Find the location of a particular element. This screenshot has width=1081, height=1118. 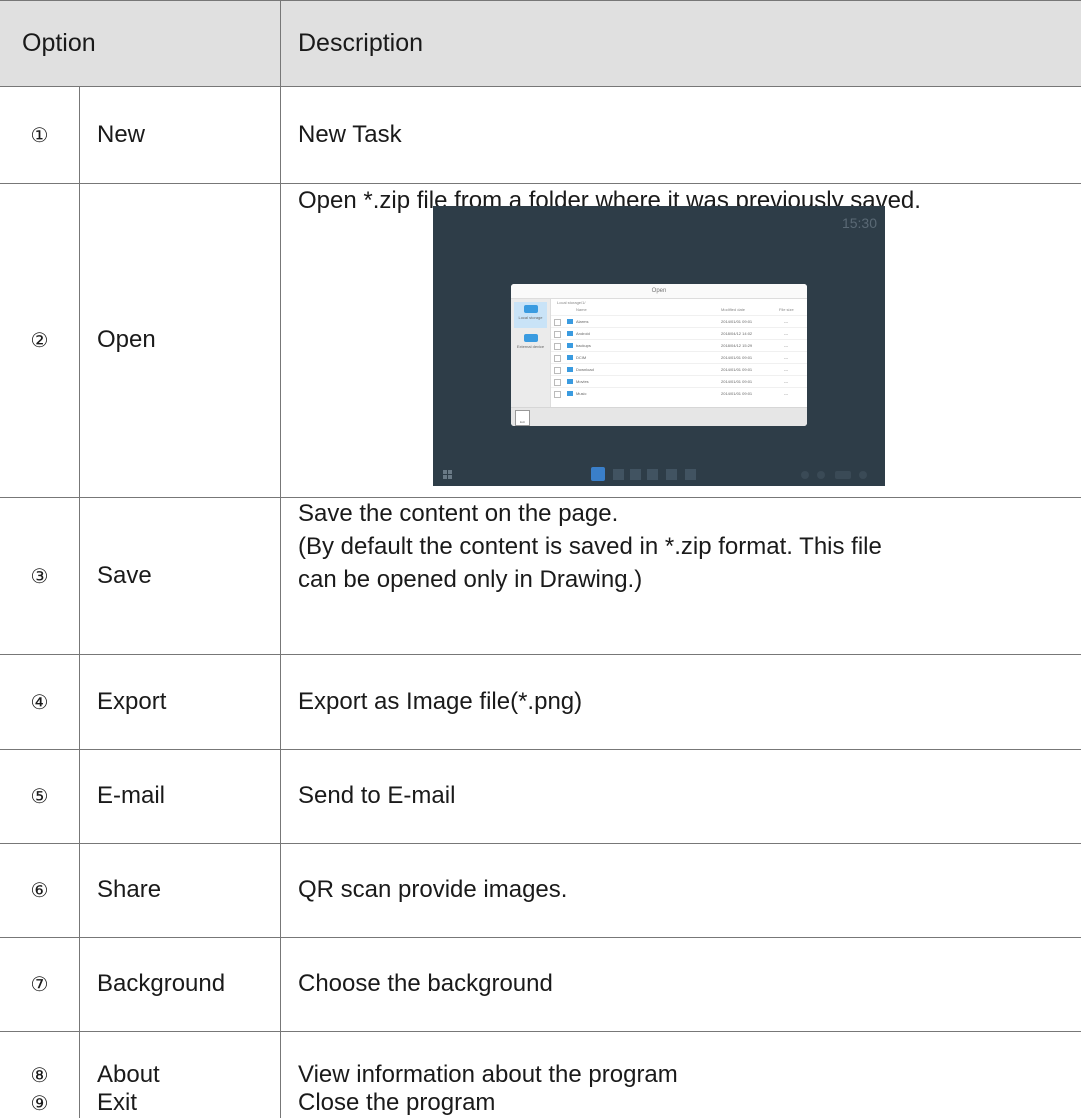

file-date: 2018/04/12 14:02 is located at coordinates (737, 333).